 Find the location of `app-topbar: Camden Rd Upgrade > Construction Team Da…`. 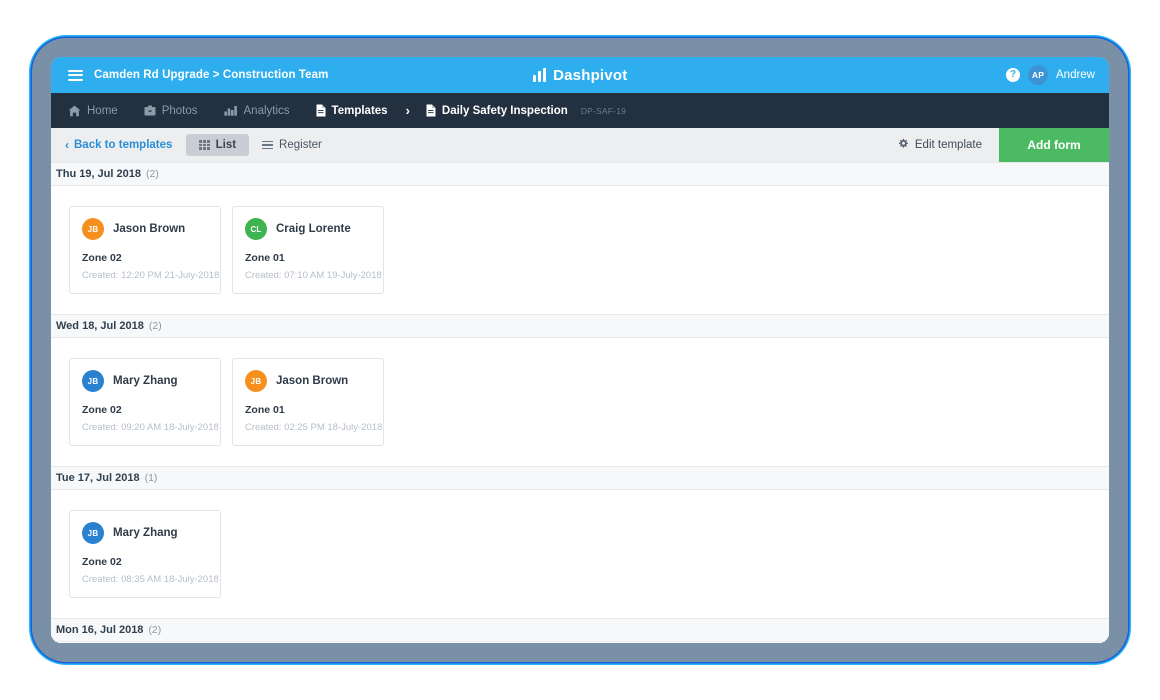

app-topbar: Camden Rd Upgrade > Construction Team Da… is located at coordinates (580, 75).